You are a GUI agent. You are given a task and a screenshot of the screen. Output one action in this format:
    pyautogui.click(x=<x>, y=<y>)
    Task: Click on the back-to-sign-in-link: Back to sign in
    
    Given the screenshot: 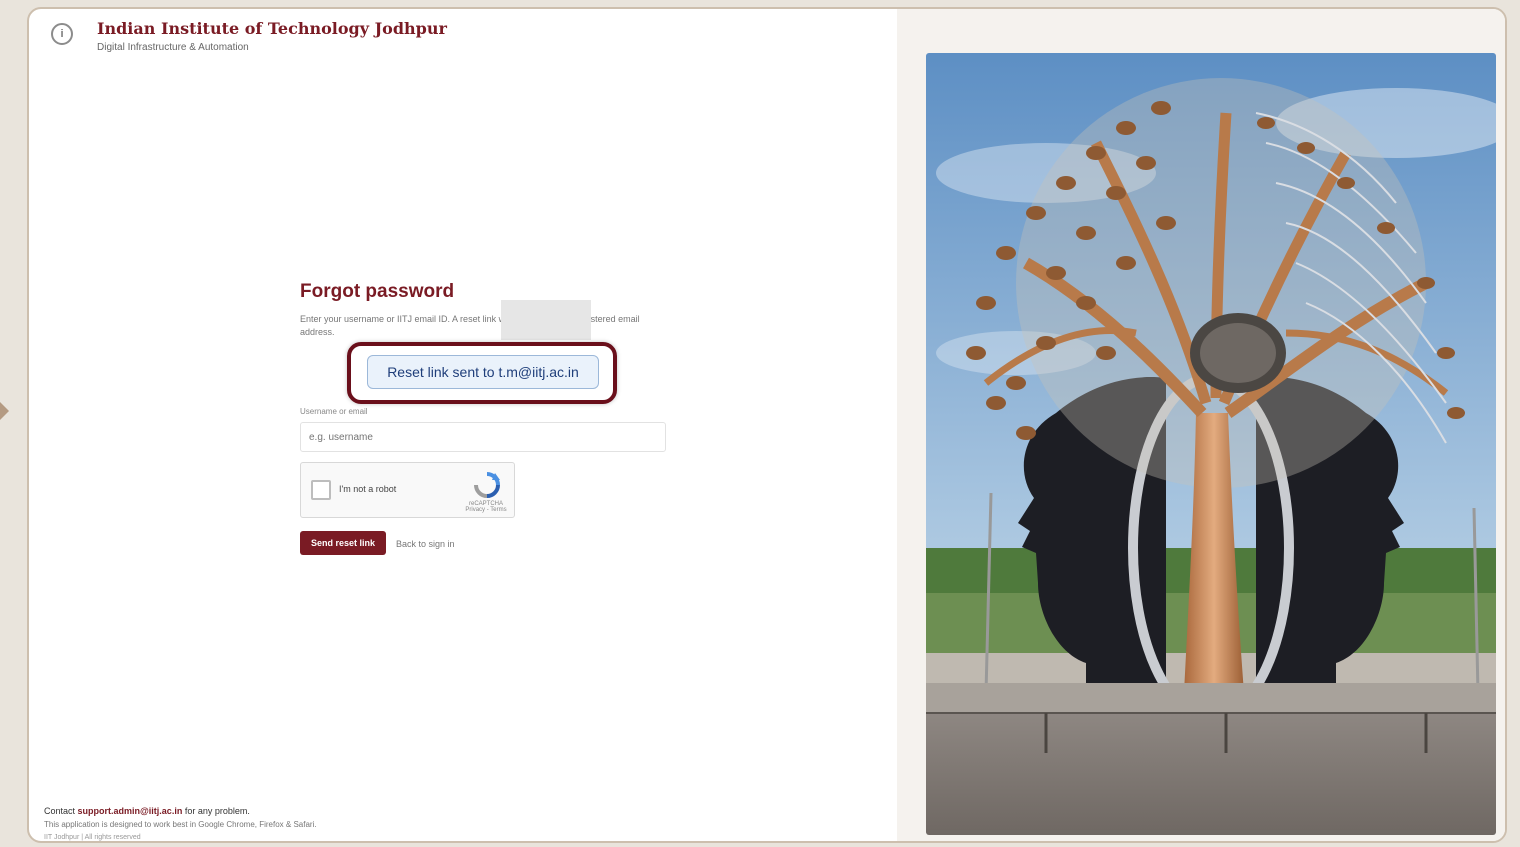 What is the action you would take?
    pyautogui.click(x=425, y=544)
    